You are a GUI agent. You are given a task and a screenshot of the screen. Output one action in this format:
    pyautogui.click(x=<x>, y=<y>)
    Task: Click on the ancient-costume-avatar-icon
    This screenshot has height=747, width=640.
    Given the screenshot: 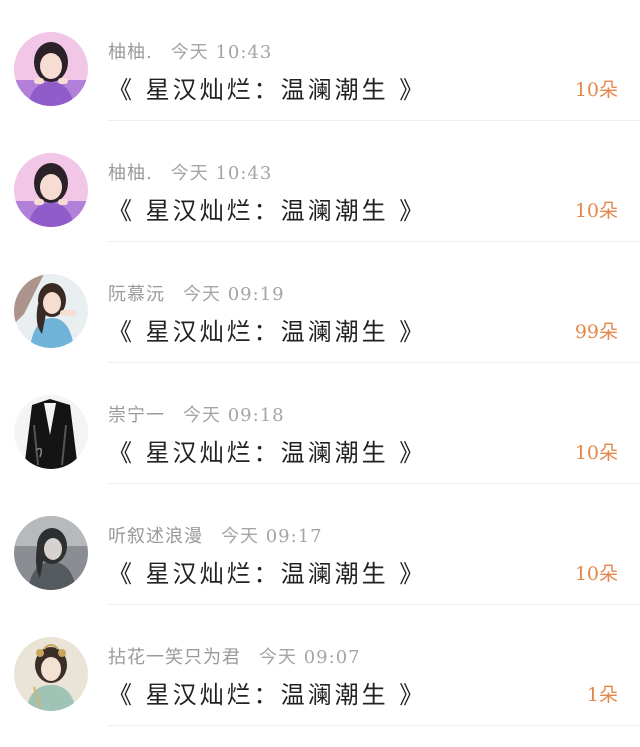 What is the action you would take?
    pyautogui.click(x=51, y=674)
    